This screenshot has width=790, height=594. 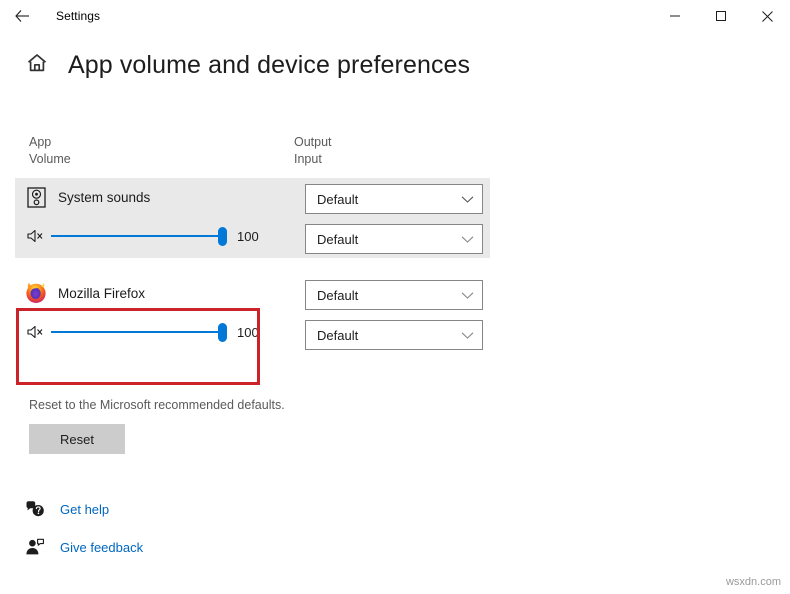 I want to click on column-header-output-label: Output, so click(x=313, y=142).